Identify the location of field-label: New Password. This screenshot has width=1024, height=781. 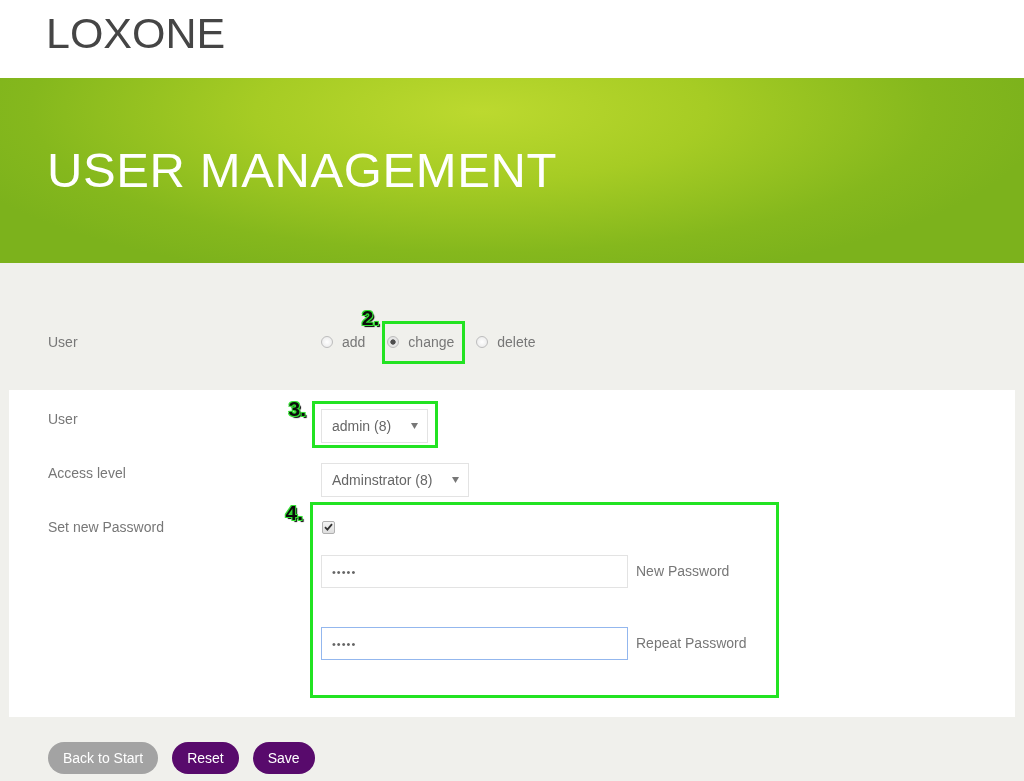
(683, 571).